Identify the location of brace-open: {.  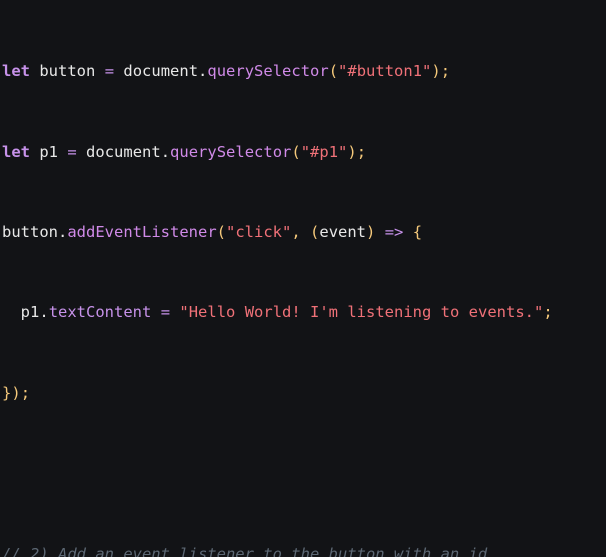
(417, 232).